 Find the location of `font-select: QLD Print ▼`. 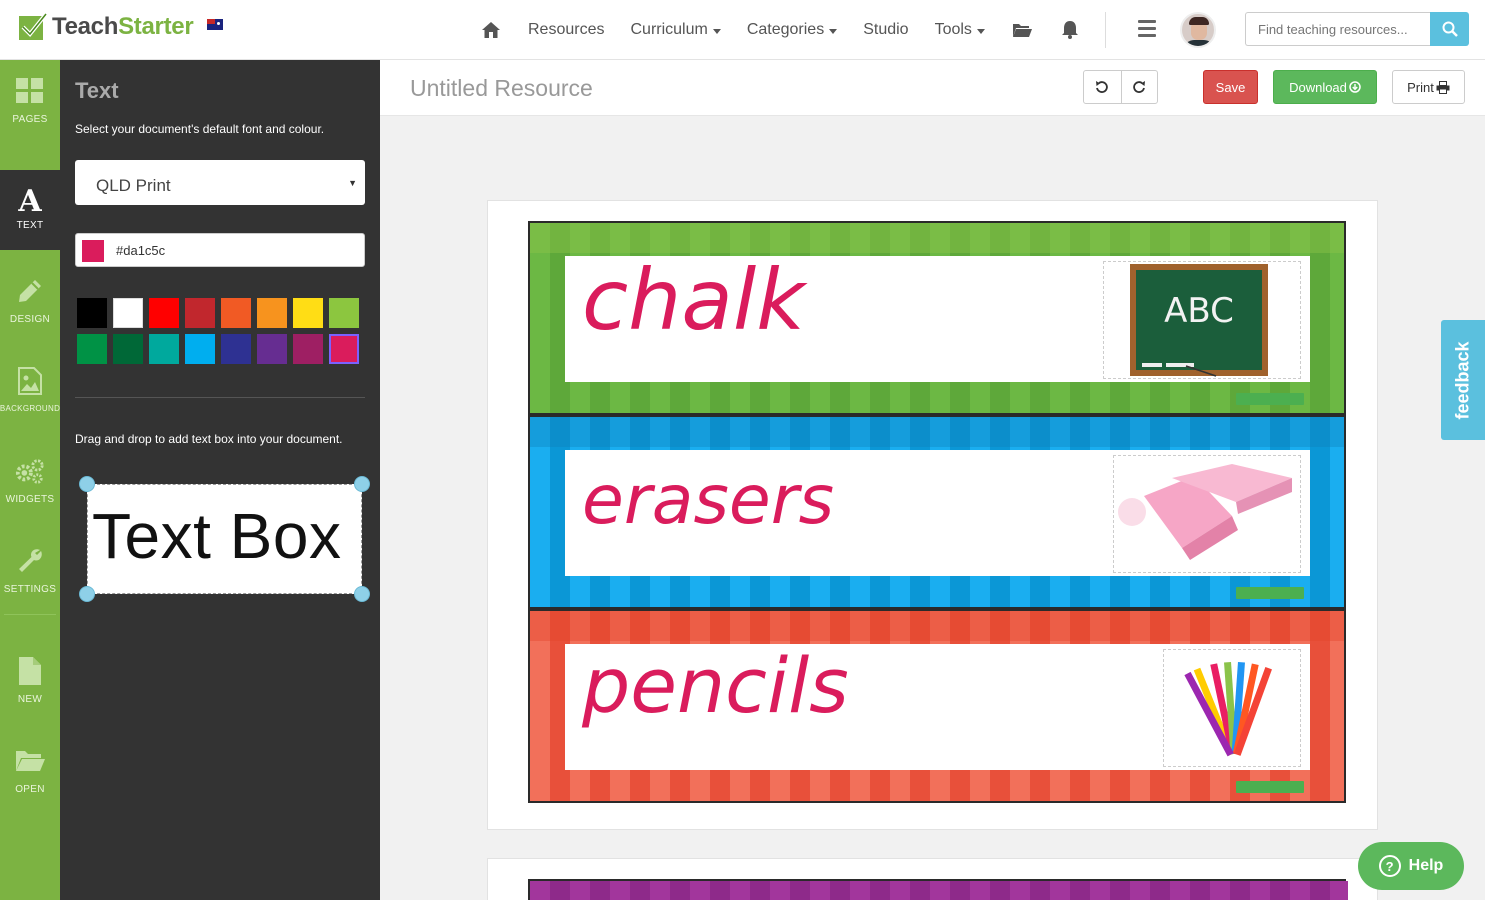

font-select: QLD Print ▼ is located at coordinates (220, 182).